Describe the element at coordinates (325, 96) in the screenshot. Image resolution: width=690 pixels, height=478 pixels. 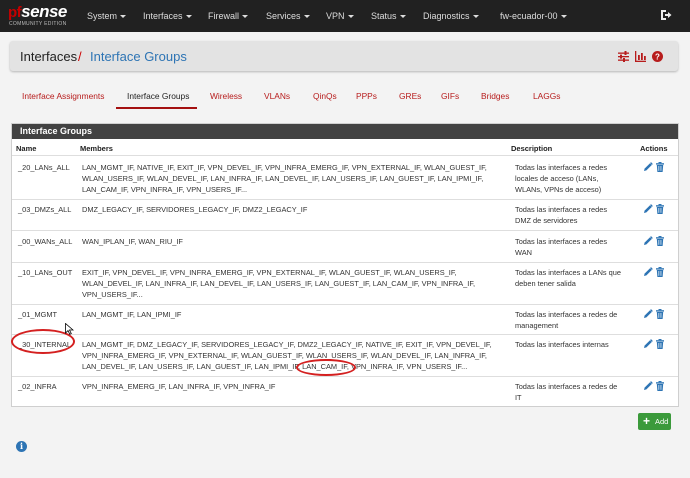
I see `tab-qinqs: QinQs` at that location.